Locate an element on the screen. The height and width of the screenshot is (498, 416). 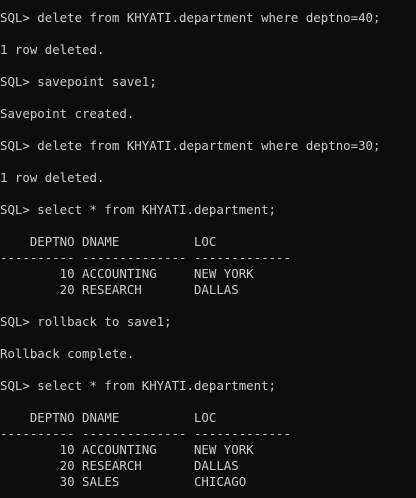
terminal-line: Rollback complete. is located at coordinates (67, 353).